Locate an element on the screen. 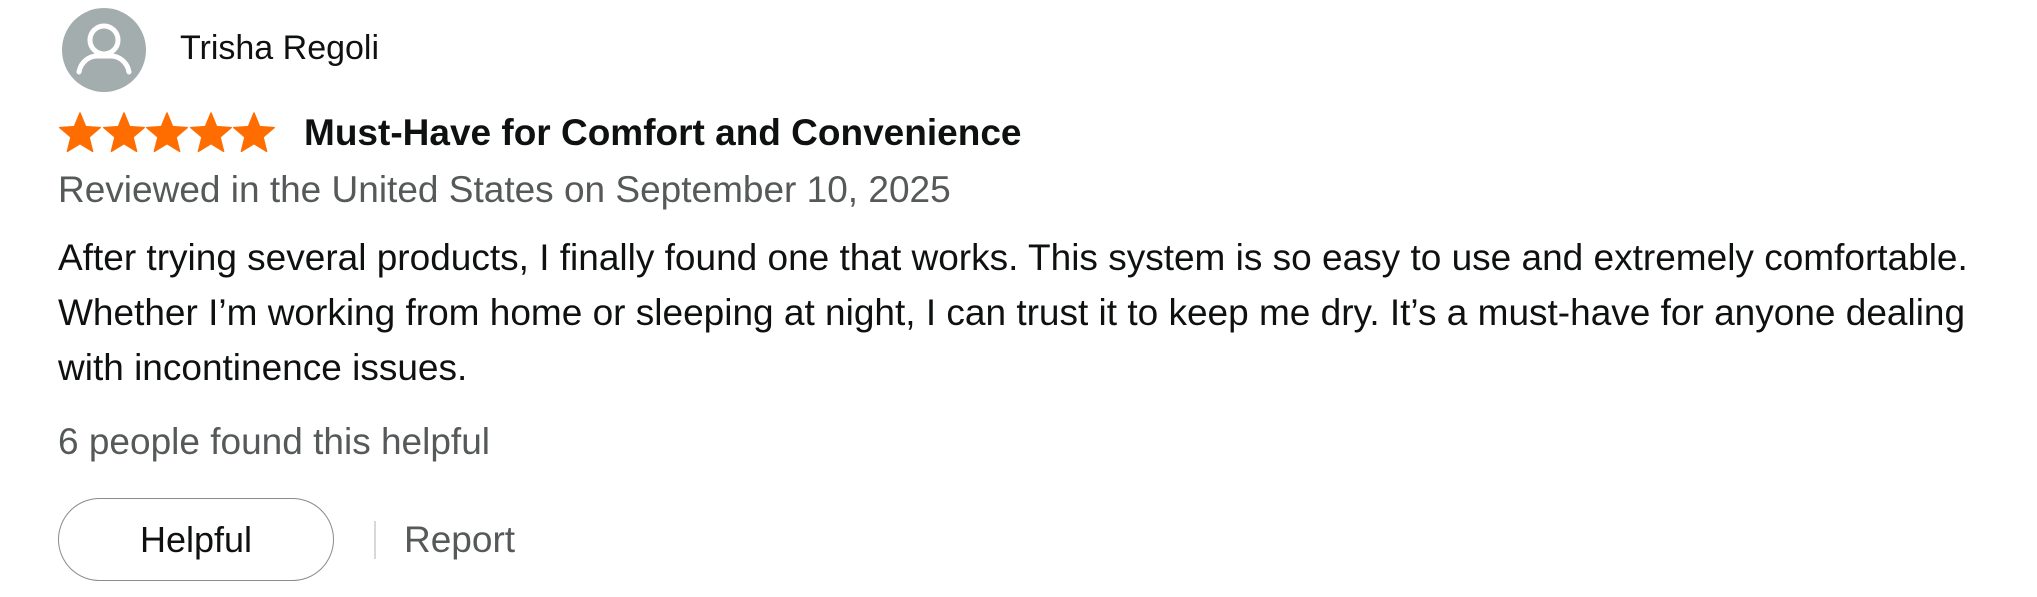 The width and height of the screenshot is (2037, 597). rating-row: Must-Have for Comfort and Convenience is located at coordinates (539, 133).